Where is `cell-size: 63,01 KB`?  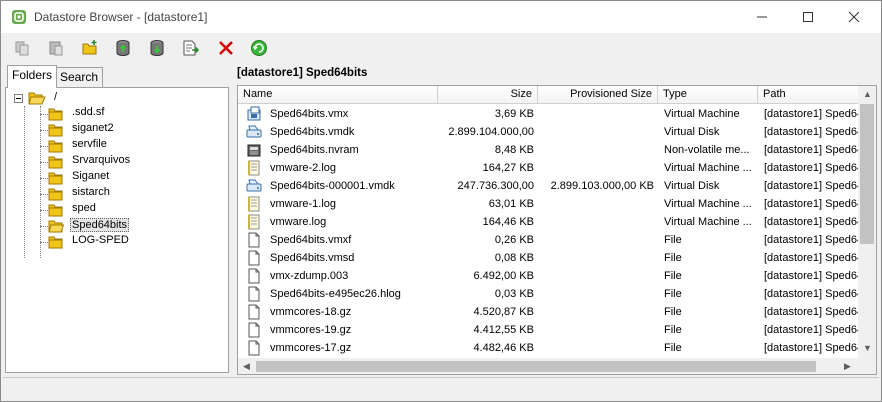
cell-size: 63,01 KB is located at coordinates (511, 204).